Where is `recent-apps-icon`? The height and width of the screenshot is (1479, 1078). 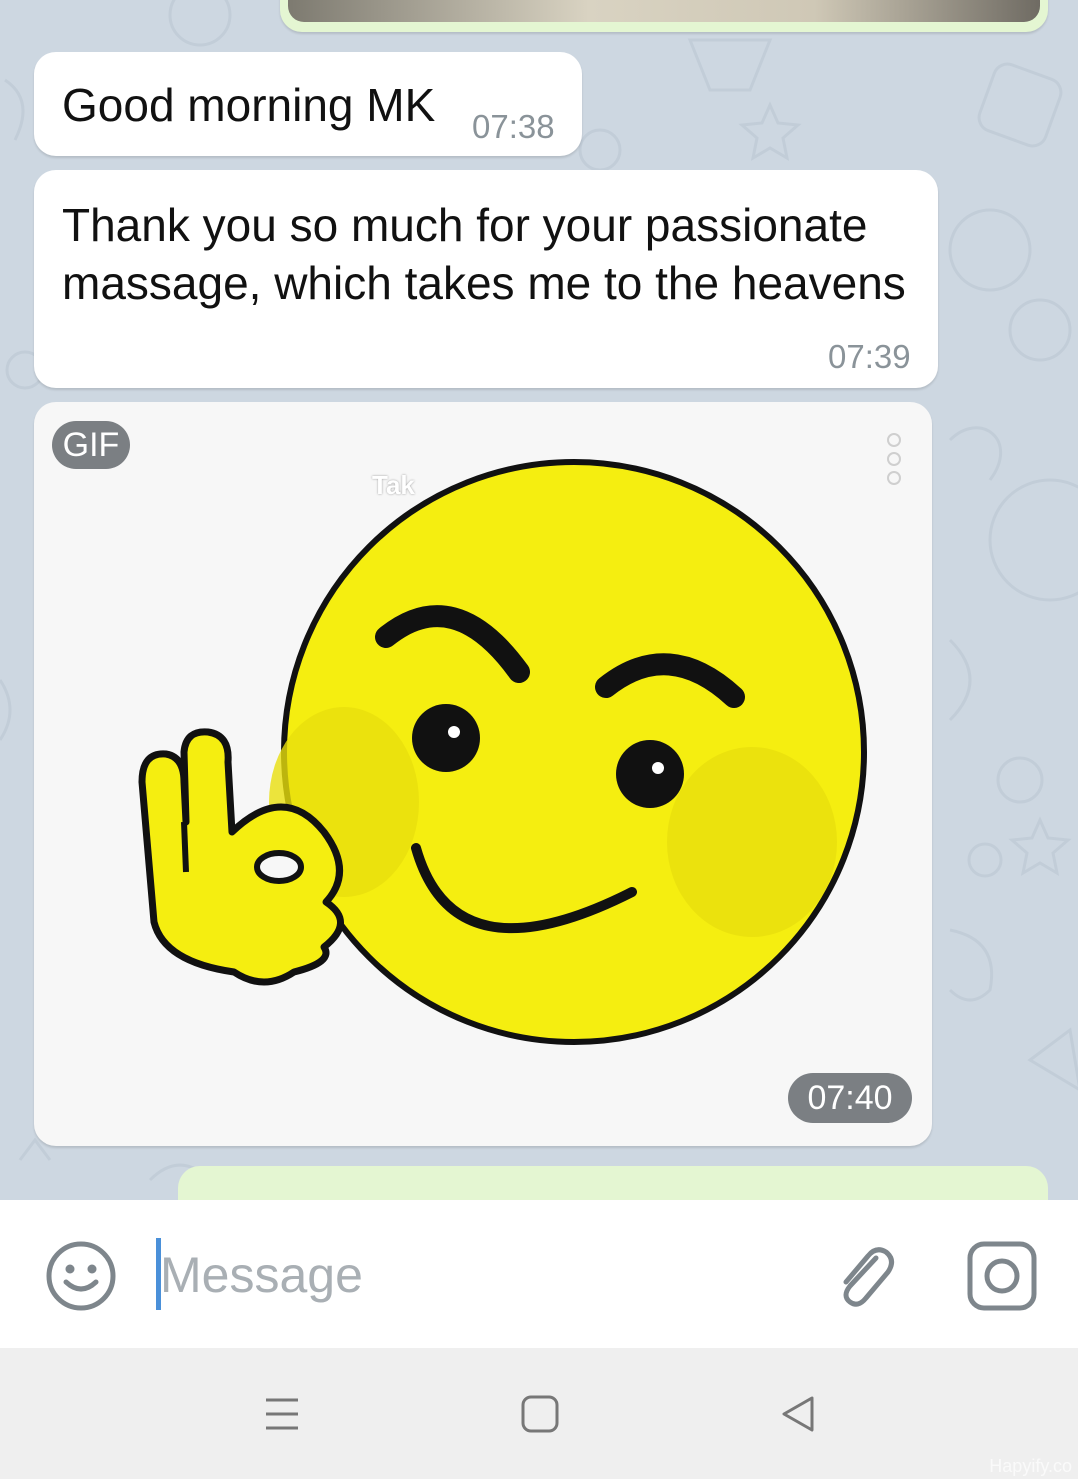 recent-apps-icon is located at coordinates (282, 1414).